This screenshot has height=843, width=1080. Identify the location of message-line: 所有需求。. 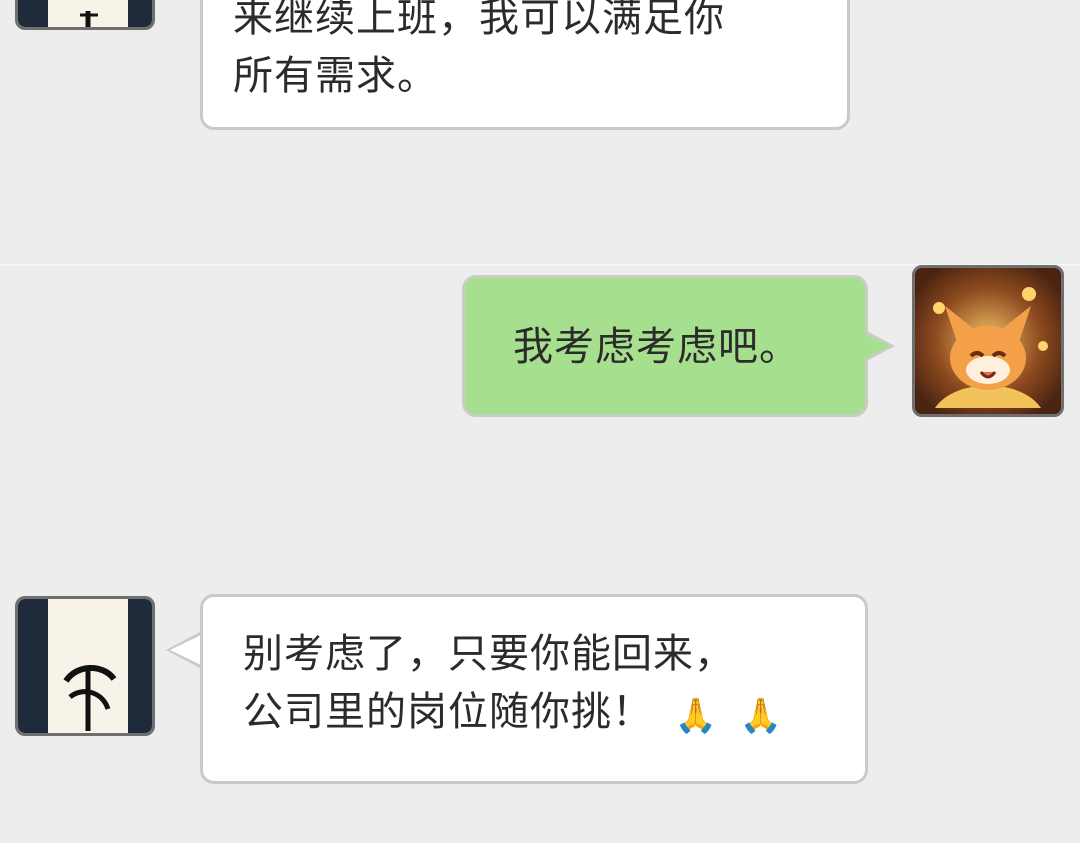
(335, 76).